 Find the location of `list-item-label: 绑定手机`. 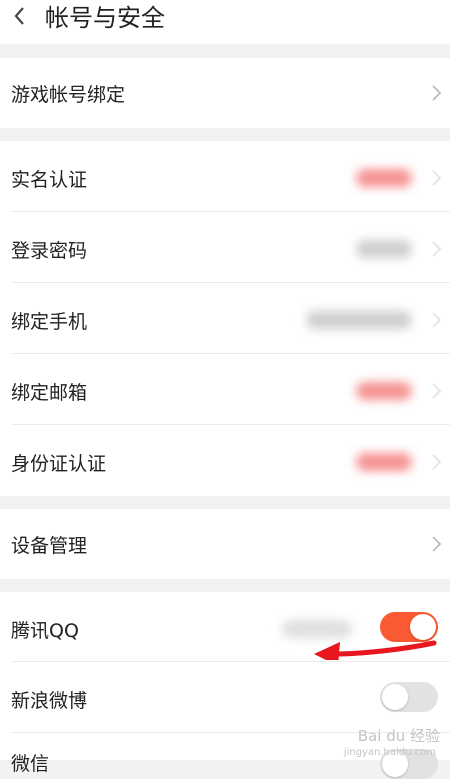

list-item-label: 绑定手机 is located at coordinates (49, 322).